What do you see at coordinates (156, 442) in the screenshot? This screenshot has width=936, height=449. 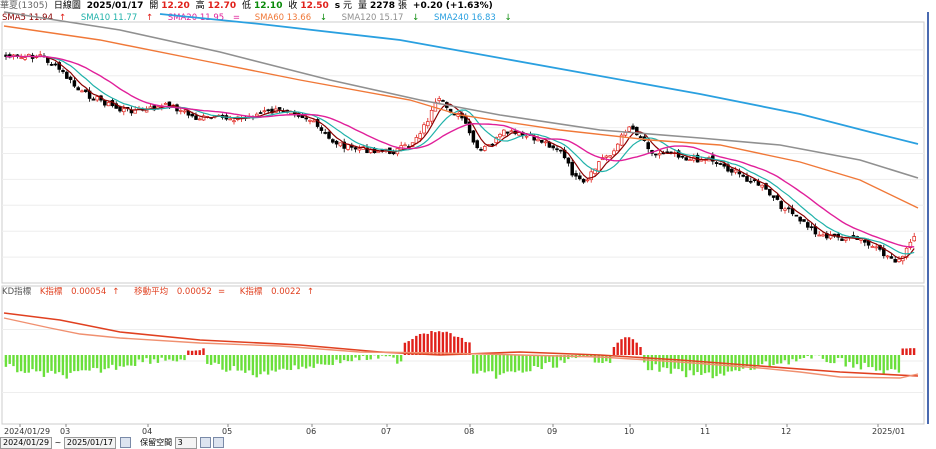 I see `keep-space-label: 保留空間` at bounding box center [156, 442].